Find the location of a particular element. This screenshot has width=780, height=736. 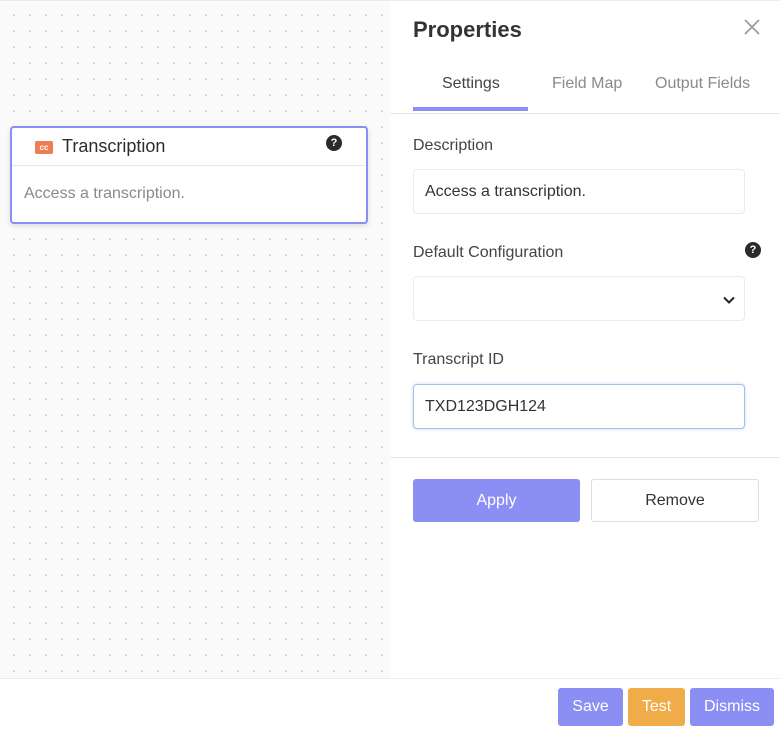

closed-captions-icon: cc is located at coordinates (44, 147).